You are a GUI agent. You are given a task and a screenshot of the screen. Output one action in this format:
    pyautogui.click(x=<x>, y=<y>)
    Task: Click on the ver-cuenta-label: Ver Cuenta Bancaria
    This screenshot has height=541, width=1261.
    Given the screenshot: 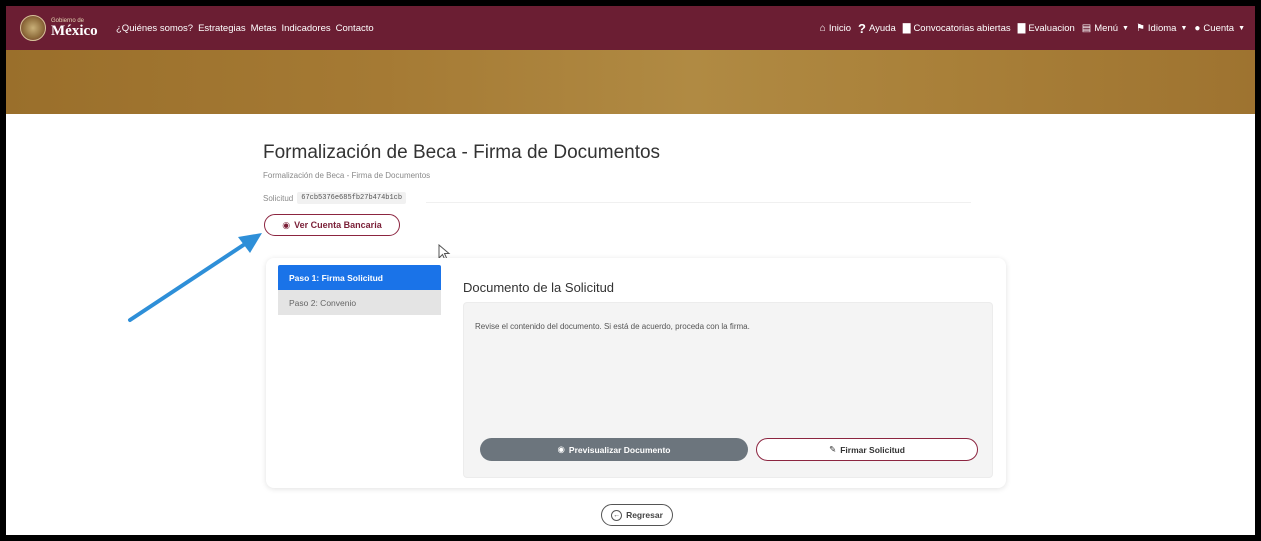 What is the action you would take?
    pyautogui.click(x=338, y=225)
    